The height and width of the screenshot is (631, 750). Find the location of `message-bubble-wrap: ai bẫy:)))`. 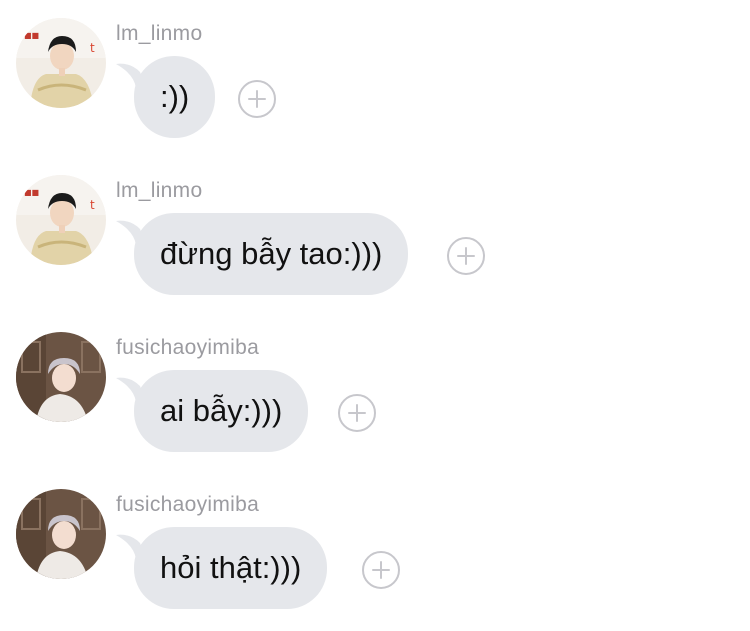

message-bubble-wrap: ai bẫy:))) is located at coordinates (212, 411).